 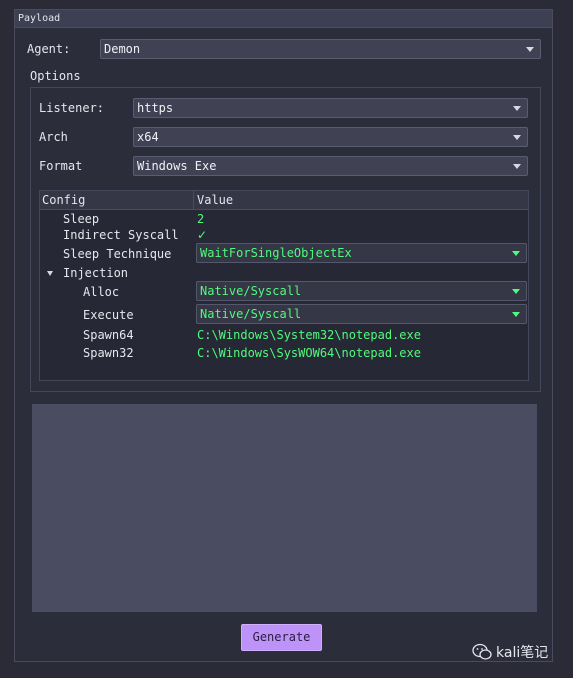 What do you see at coordinates (283, 19) in the screenshot?
I see `window-title: Payload` at bounding box center [283, 19].